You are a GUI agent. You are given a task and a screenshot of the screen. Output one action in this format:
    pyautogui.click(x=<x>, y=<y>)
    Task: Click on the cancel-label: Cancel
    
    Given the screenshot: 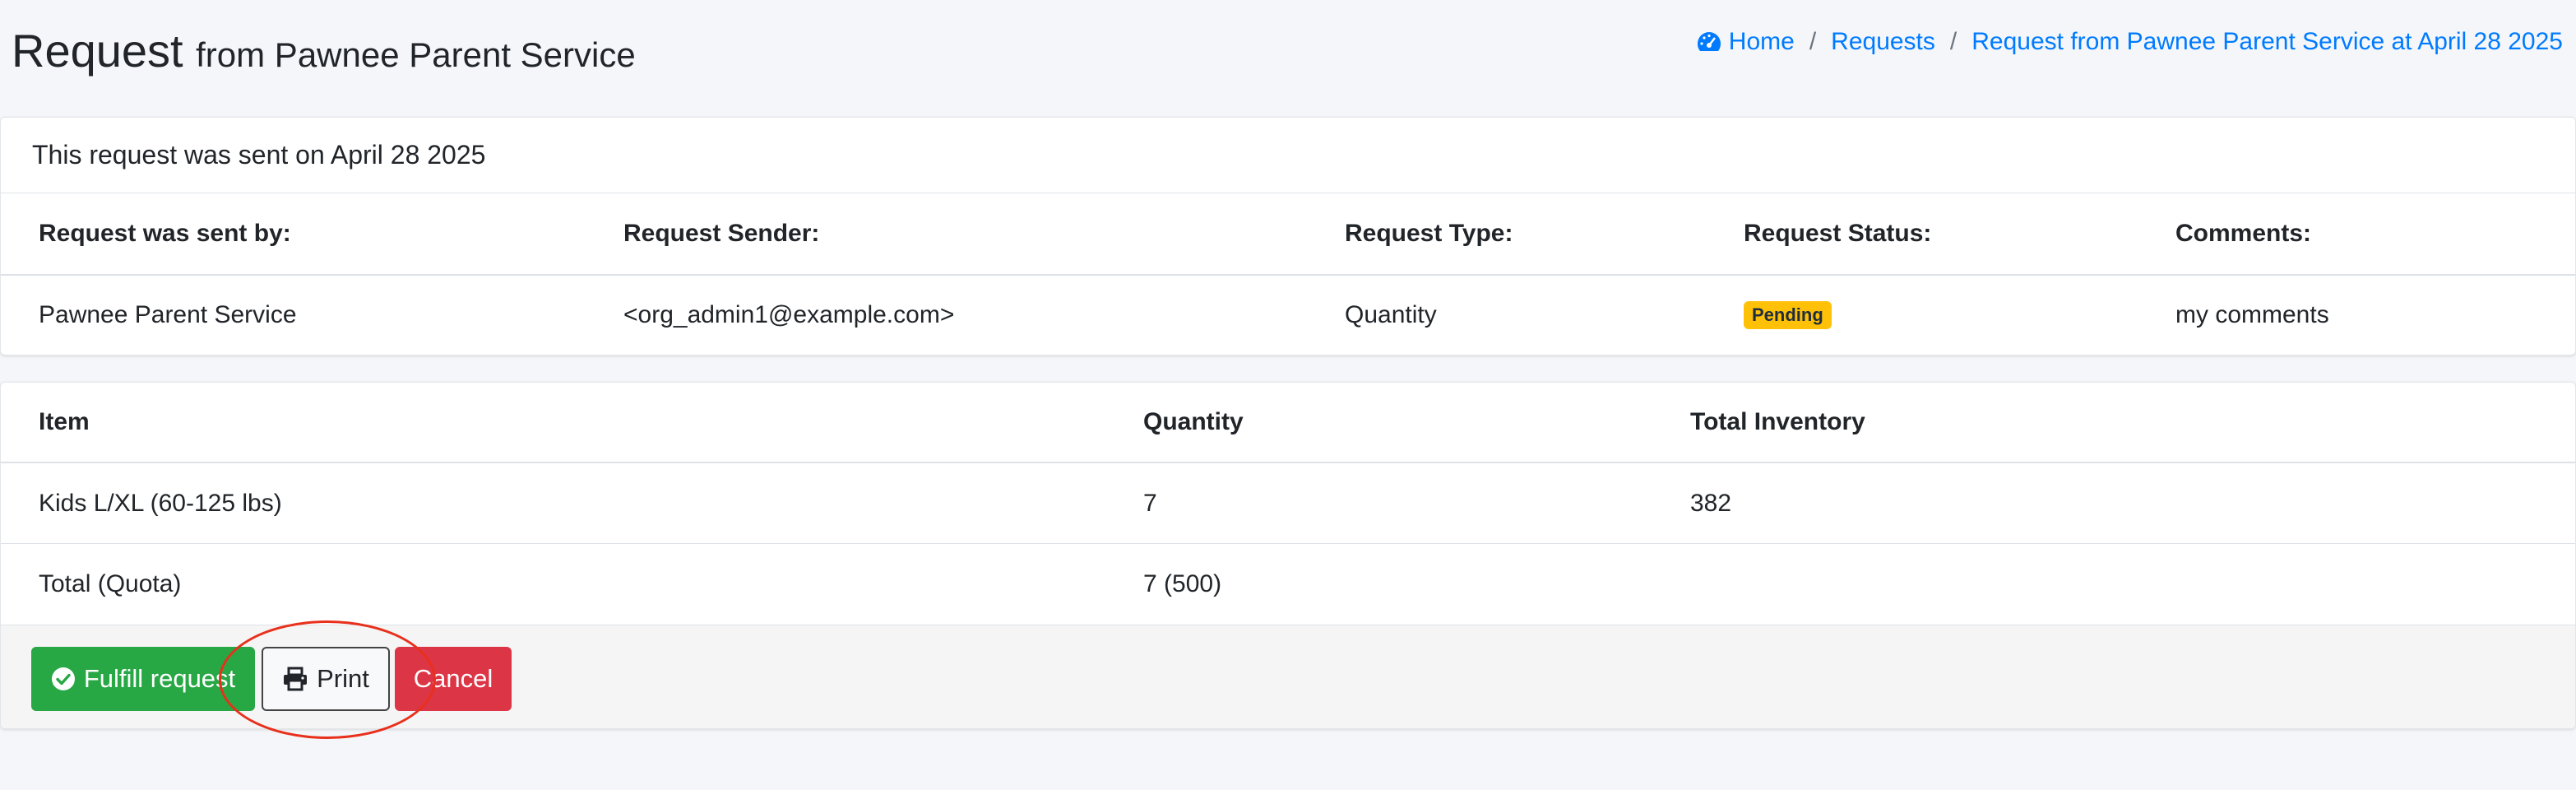 What is the action you would take?
    pyautogui.click(x=453, y=678)
    